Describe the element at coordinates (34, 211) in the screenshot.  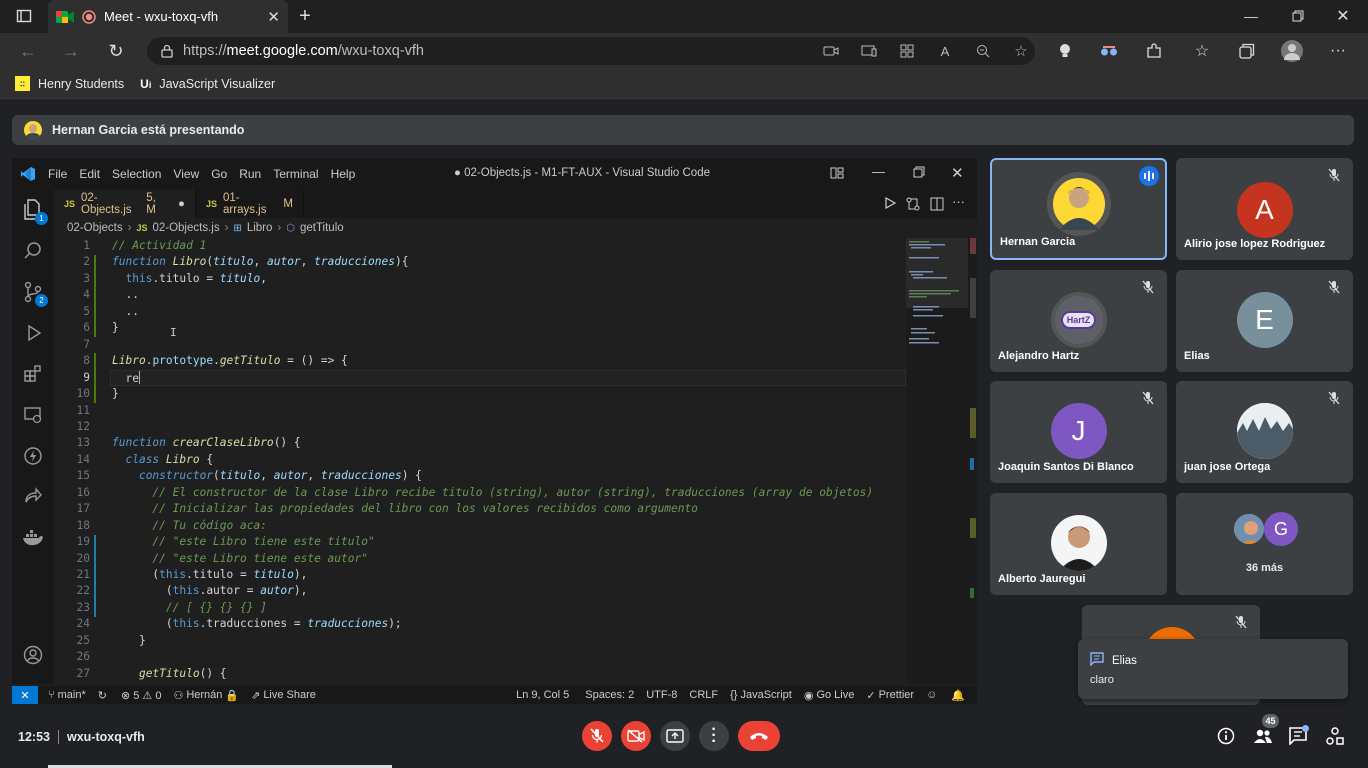
I see `explorer-icon: 1` at that location.